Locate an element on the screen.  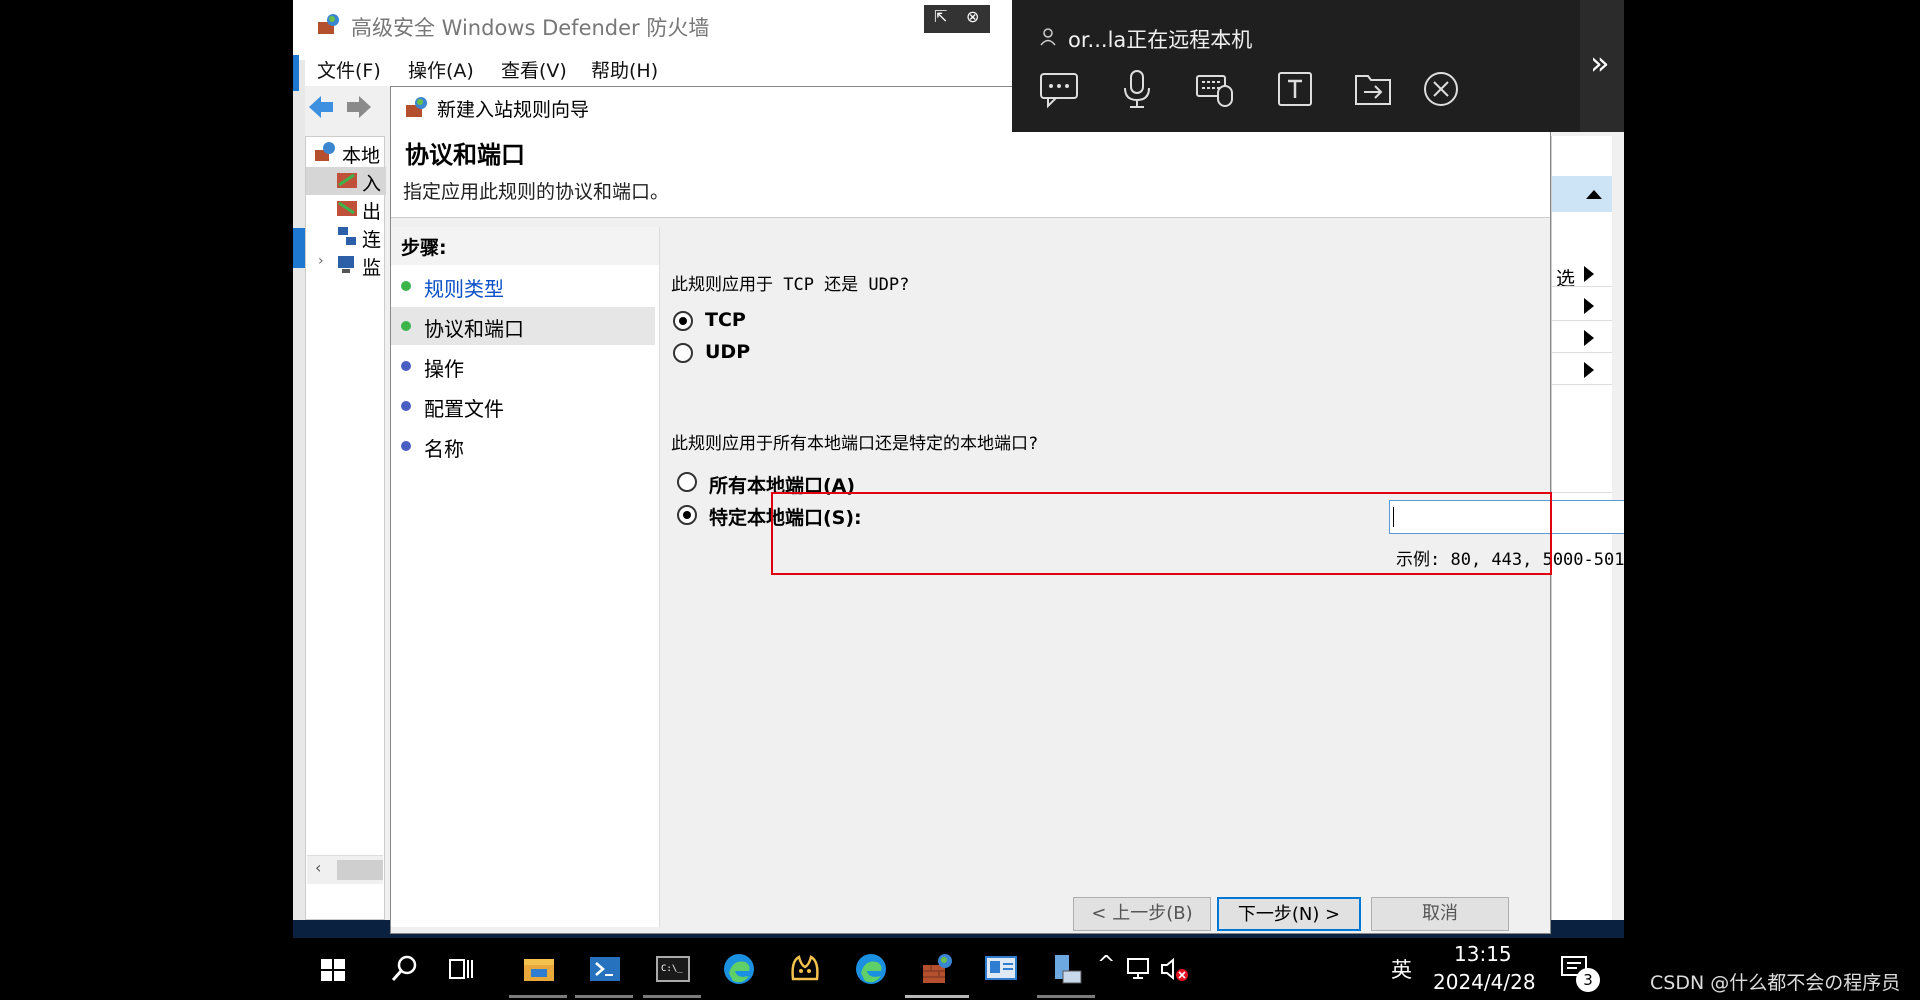
step-name: 名称 is located at coordinates (523, 446).